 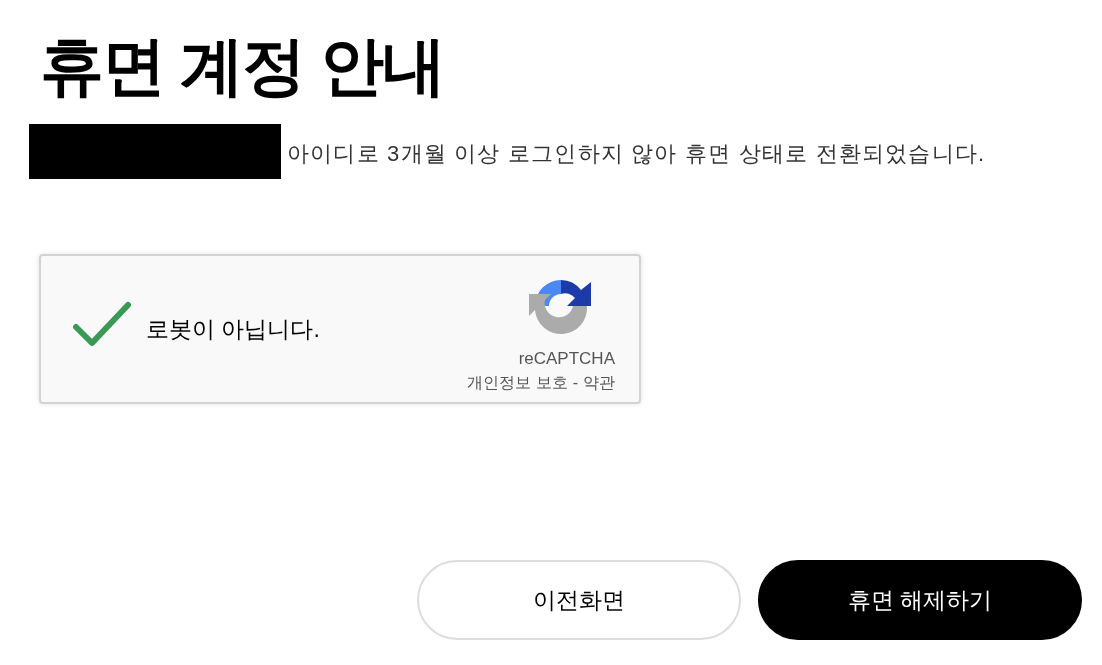 I want to click on back-button: 이전화면, so click(x=579, y=600).